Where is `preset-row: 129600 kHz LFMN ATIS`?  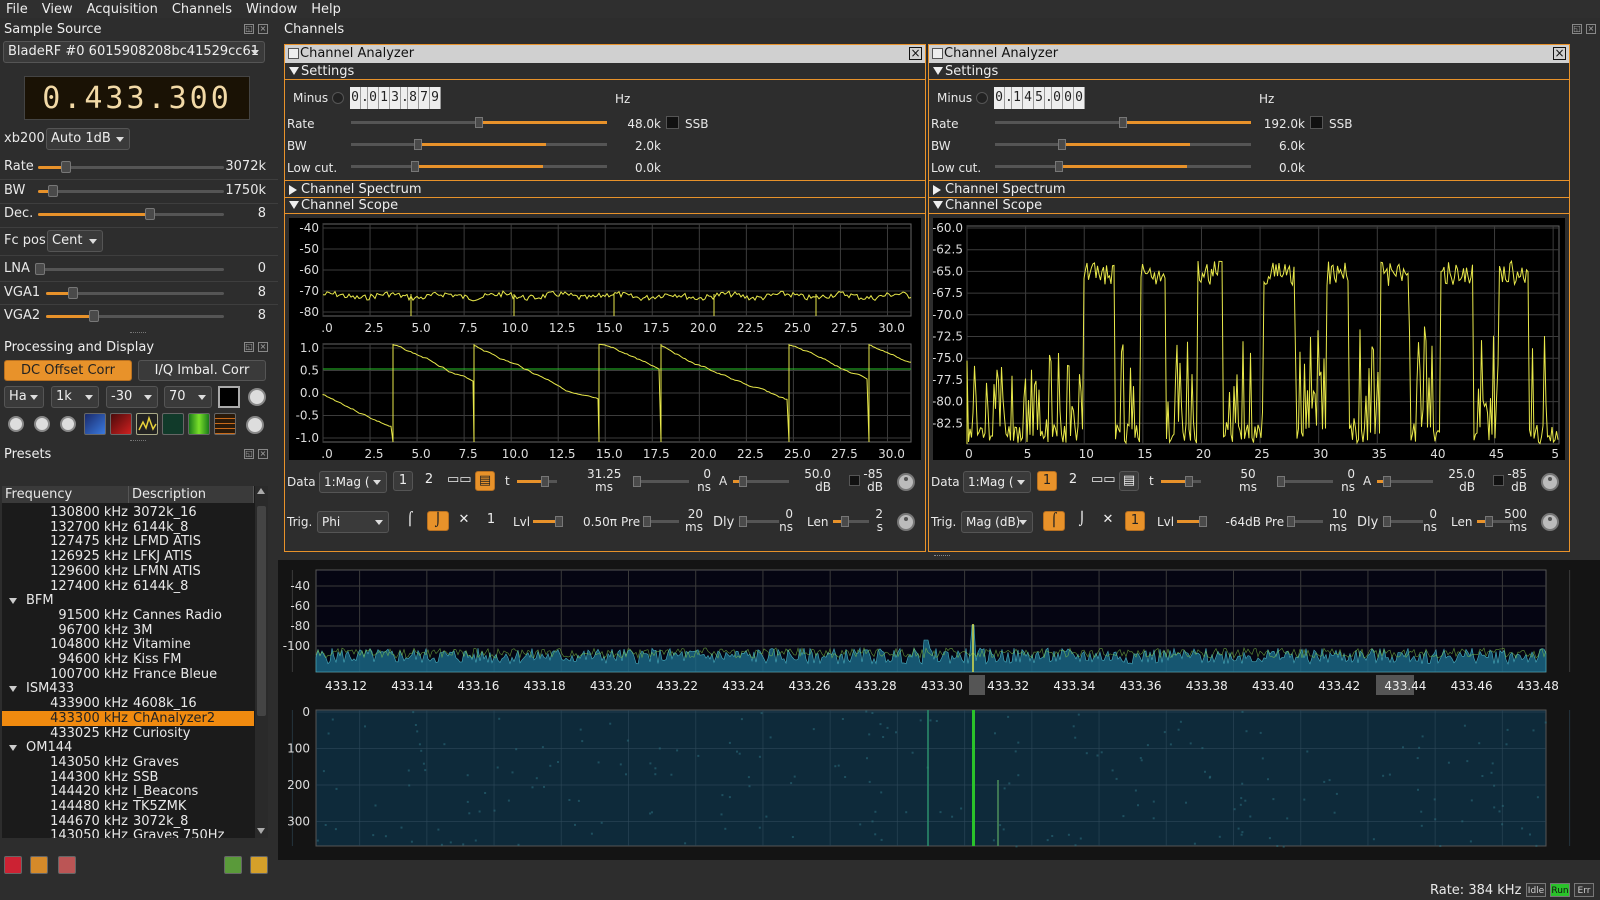
preset-row: 129600 kHz LFMN ATIS is located at coordinates (128, 571).